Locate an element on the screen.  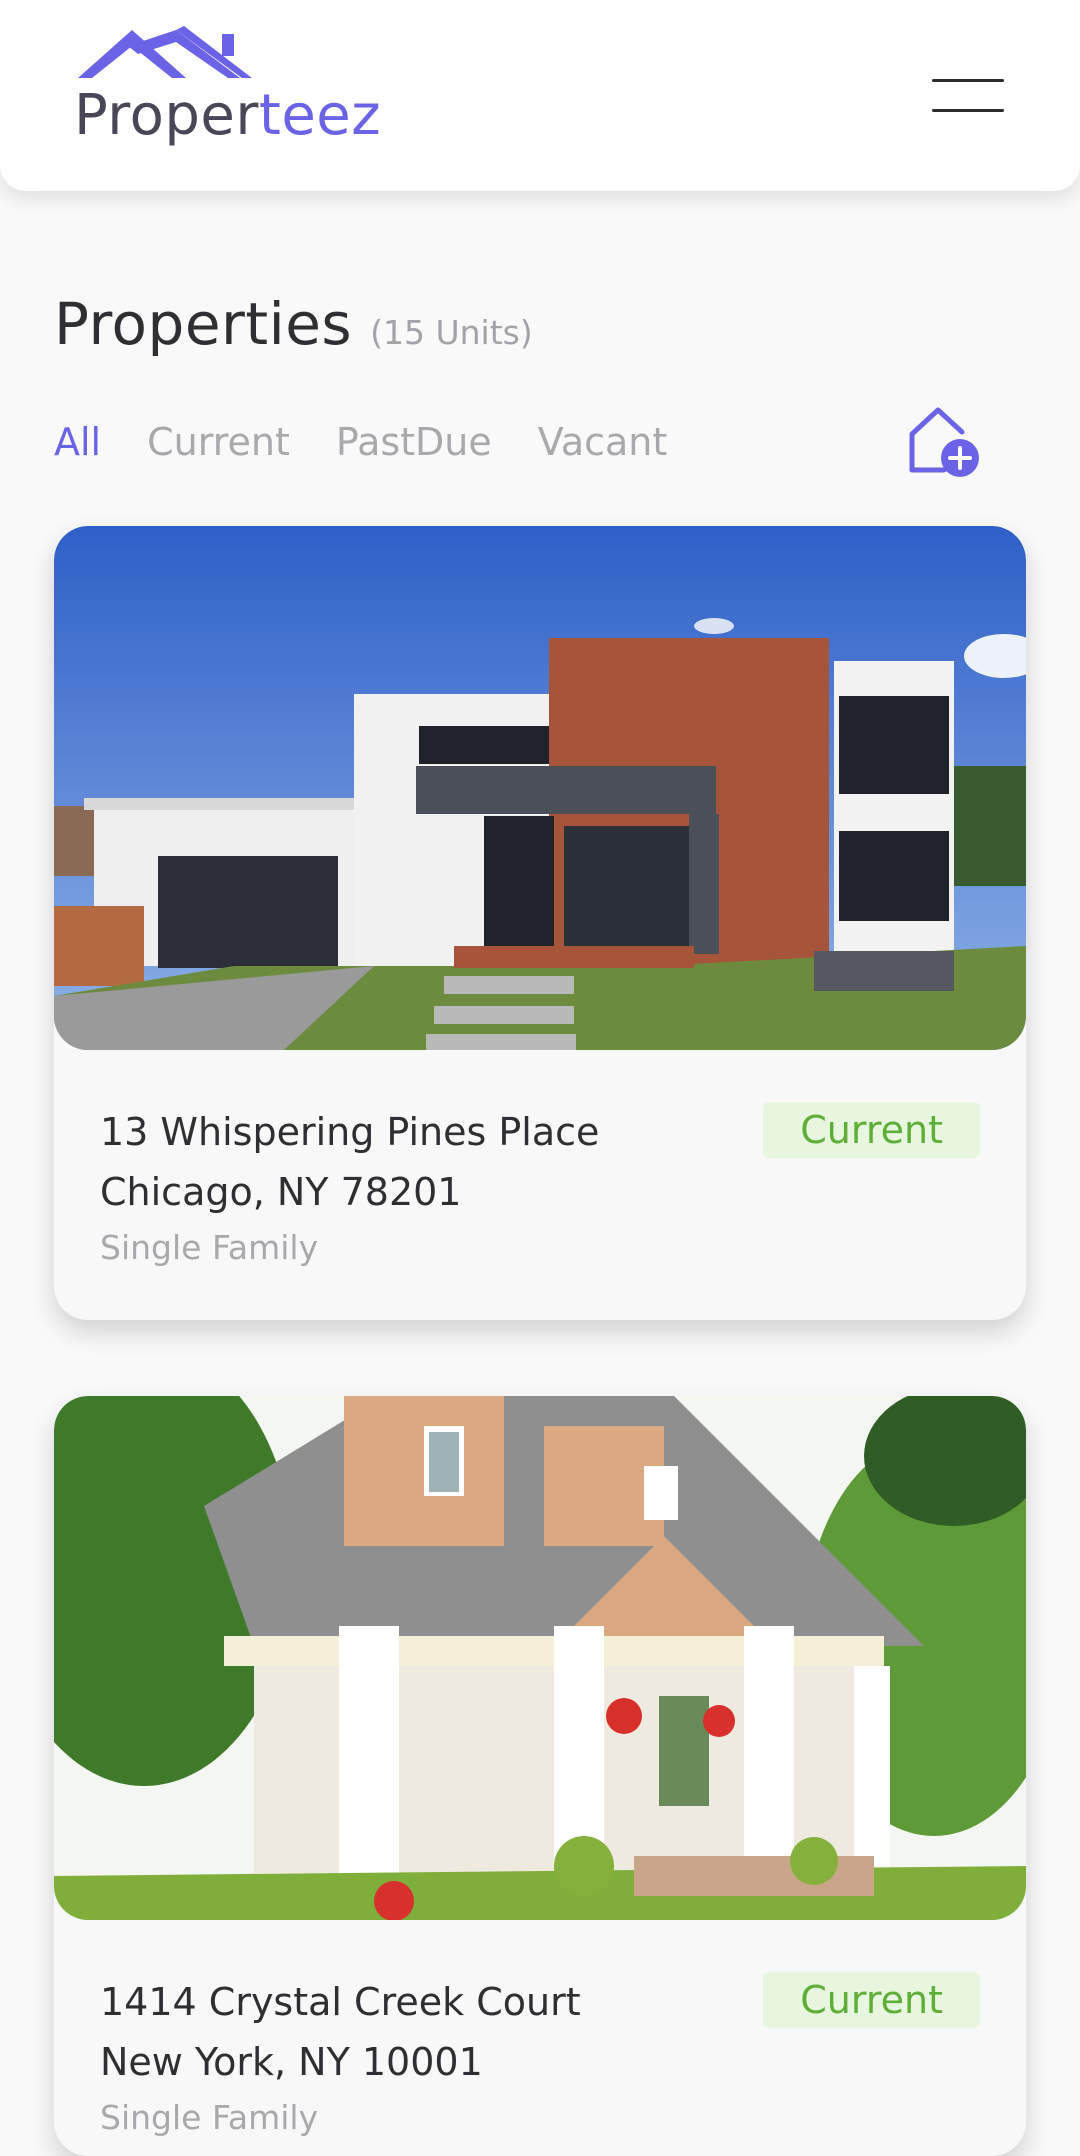
filter-tab-vacant: Vacant is located at coordinates (603, 442).